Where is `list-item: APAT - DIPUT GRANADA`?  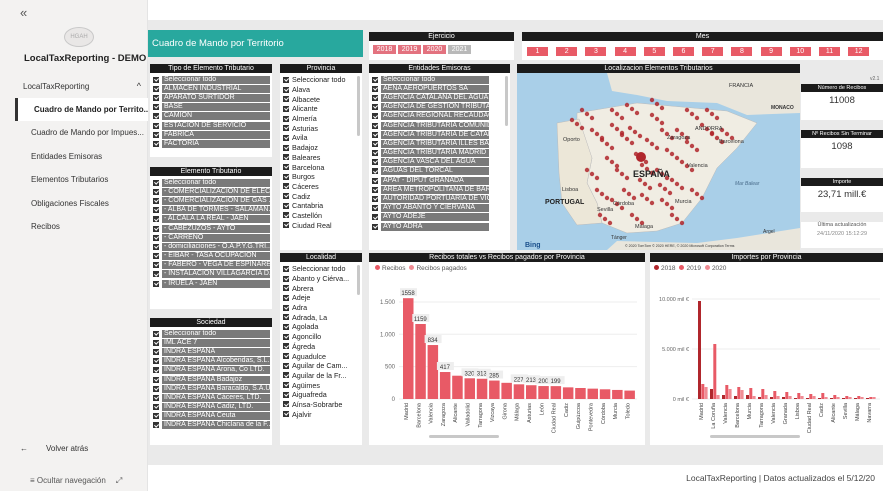 list-item: APAT - DIPUT GRANADA is located at coordinates (441, 180).